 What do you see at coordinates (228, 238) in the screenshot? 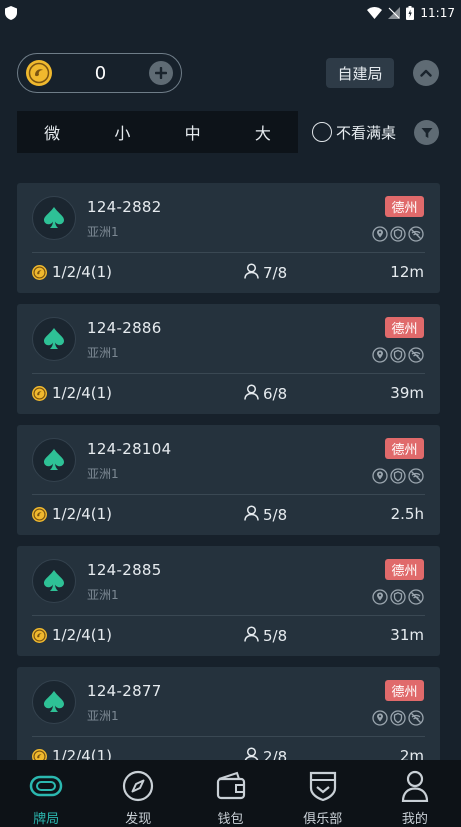
I see `room-card: 124-2882 亚洲1 德州 1/2/4(1) 7/8 12m` at bounding box center [228, 238].